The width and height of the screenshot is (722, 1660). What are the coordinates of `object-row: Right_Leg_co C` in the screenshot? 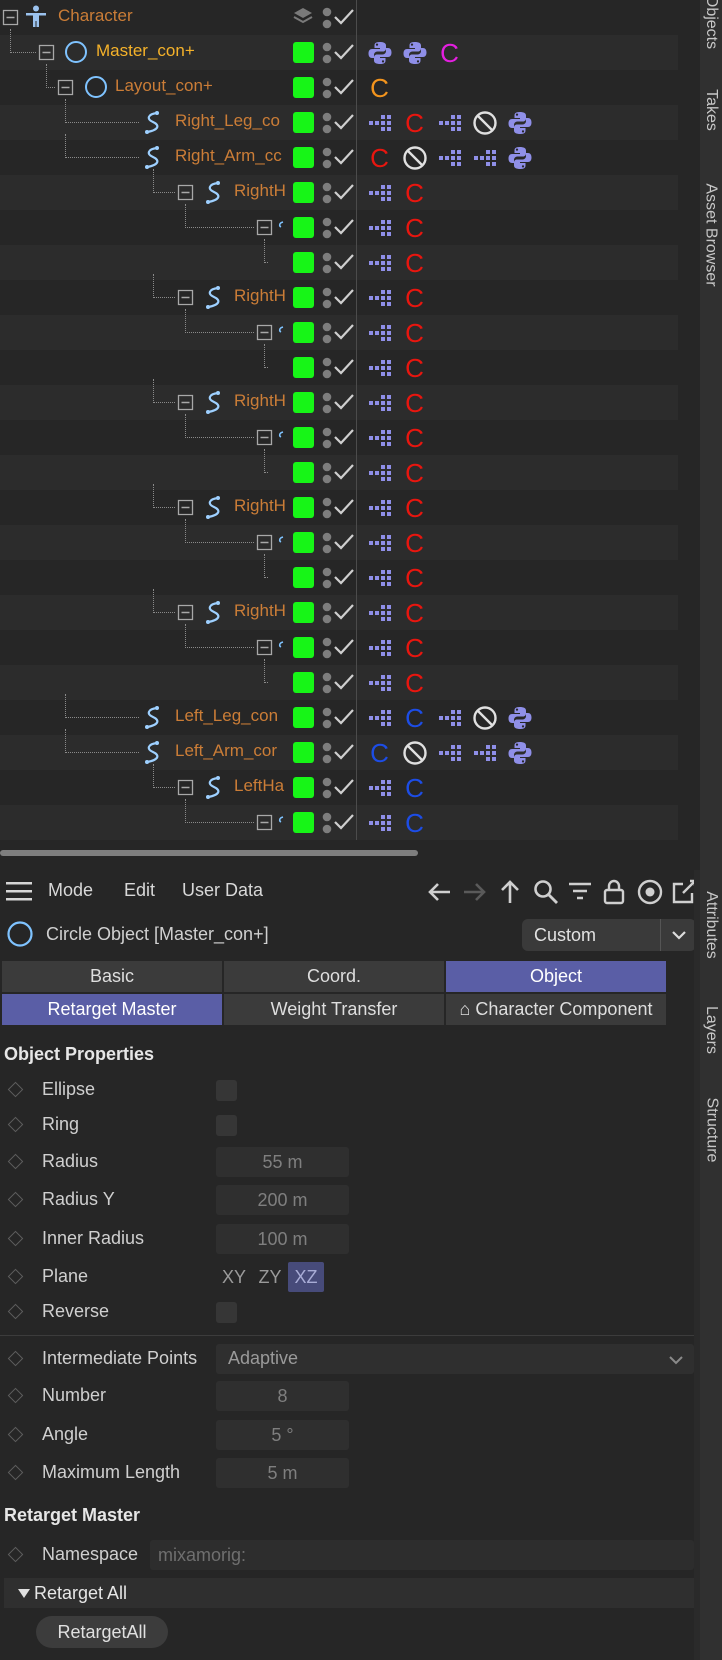 It's located at (339, 119).